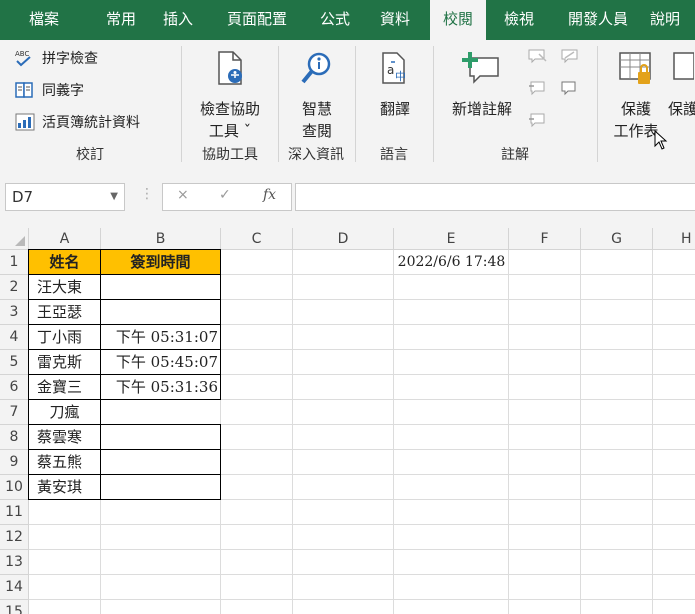  I want to click on cell-a2: 汪大東, so click(64, 287).